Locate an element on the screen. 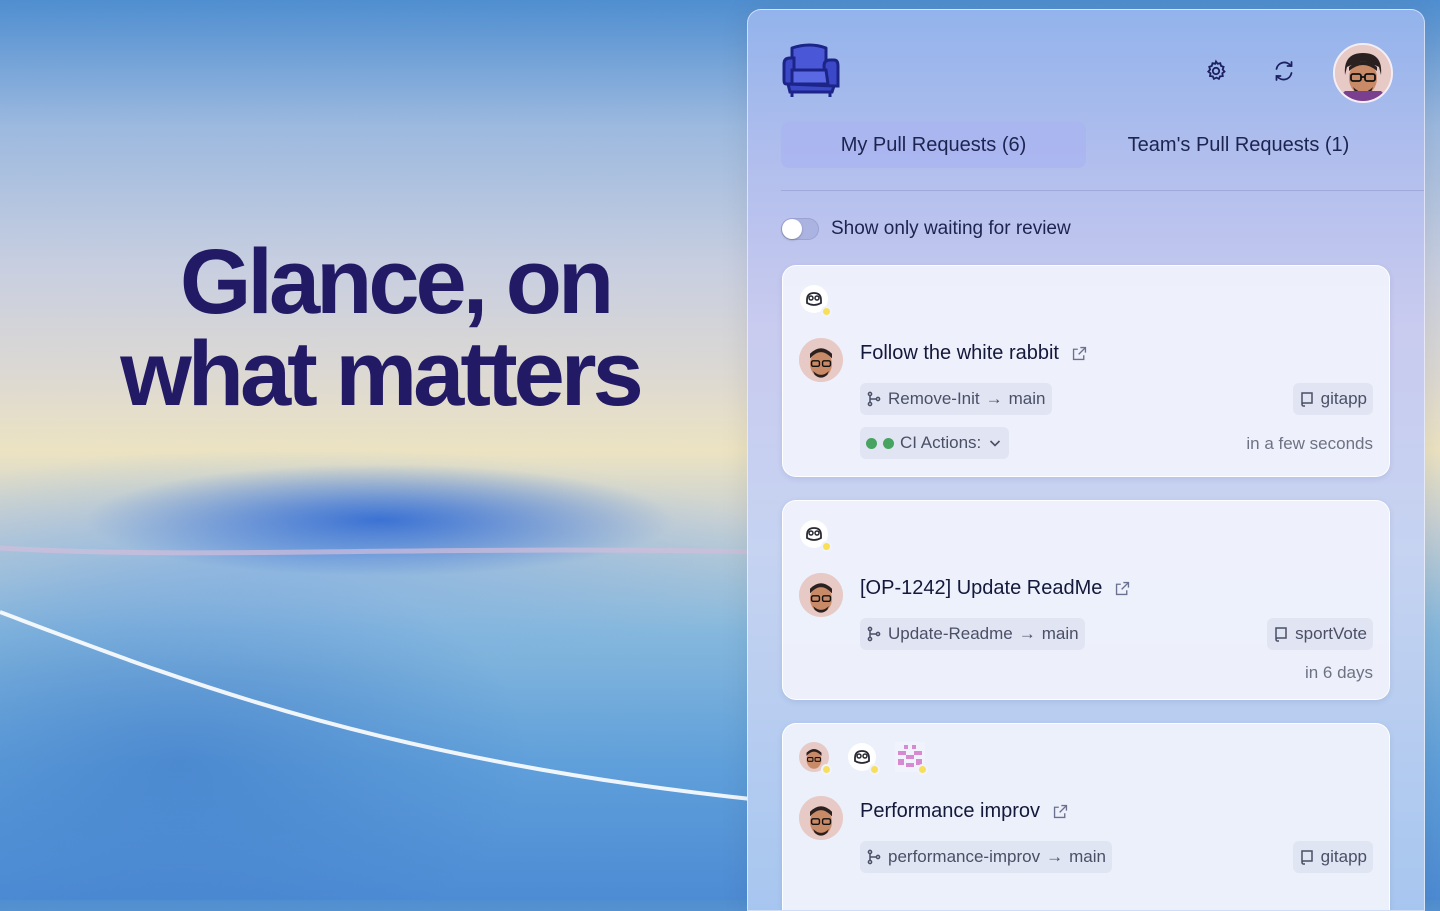 This screenshot has height=911, width=1440. pr-title: [OP-1242] Update ReadMe is located at coordinates (981, 588).